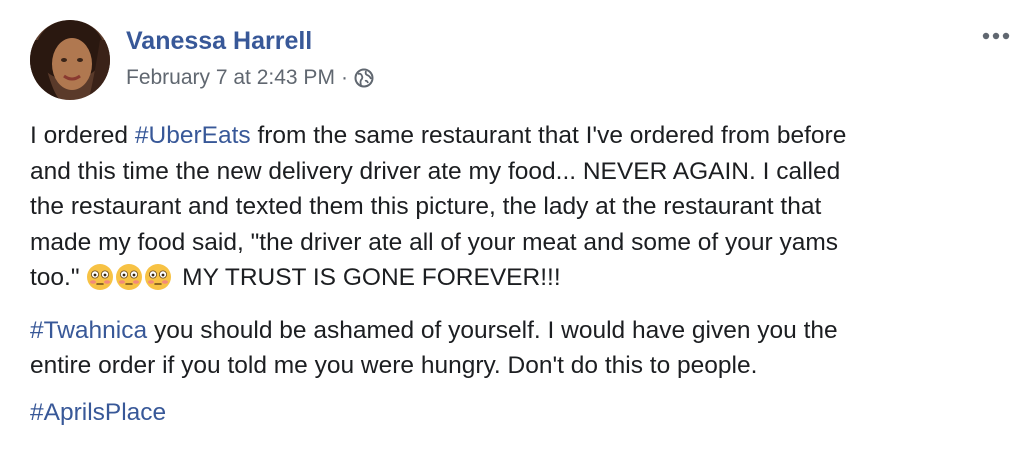 This screenshot has width=1030, height=460. What do you see at coordinates (517, 413) in the screenshot?
I see `post-paragraph-3: #AprilsPlace` at bounding box center [517, 413].